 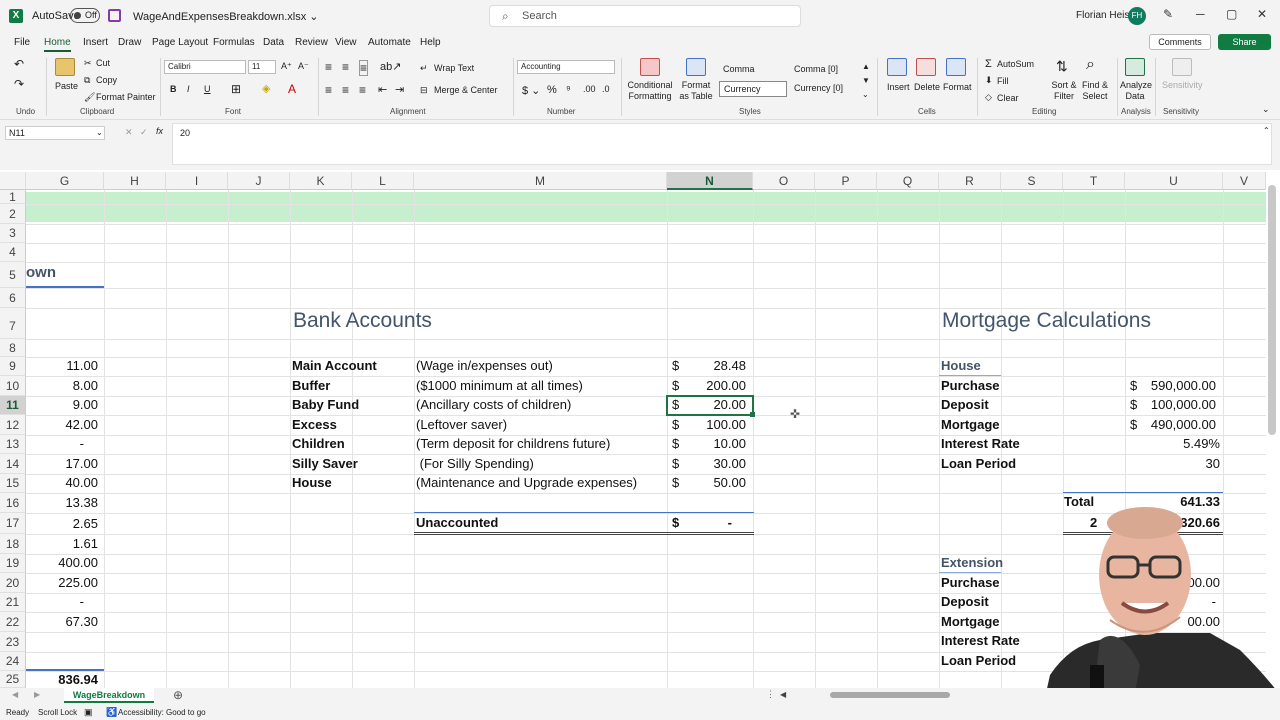 What do you see at coordinates (1176, 425) in the screenshot?
I see `mortgage-value: 490,000.00` at bounding box center [1176, 425].